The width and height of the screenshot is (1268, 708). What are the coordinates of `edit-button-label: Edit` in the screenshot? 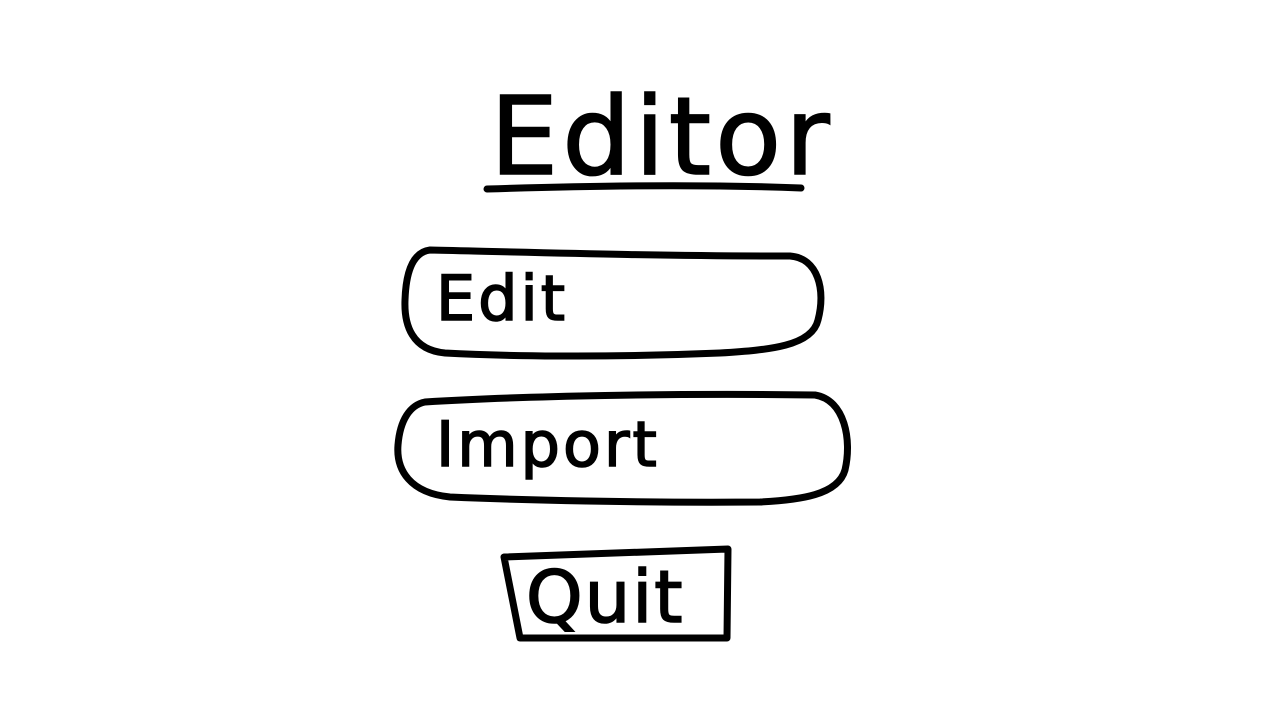 It's located at (502, 298).